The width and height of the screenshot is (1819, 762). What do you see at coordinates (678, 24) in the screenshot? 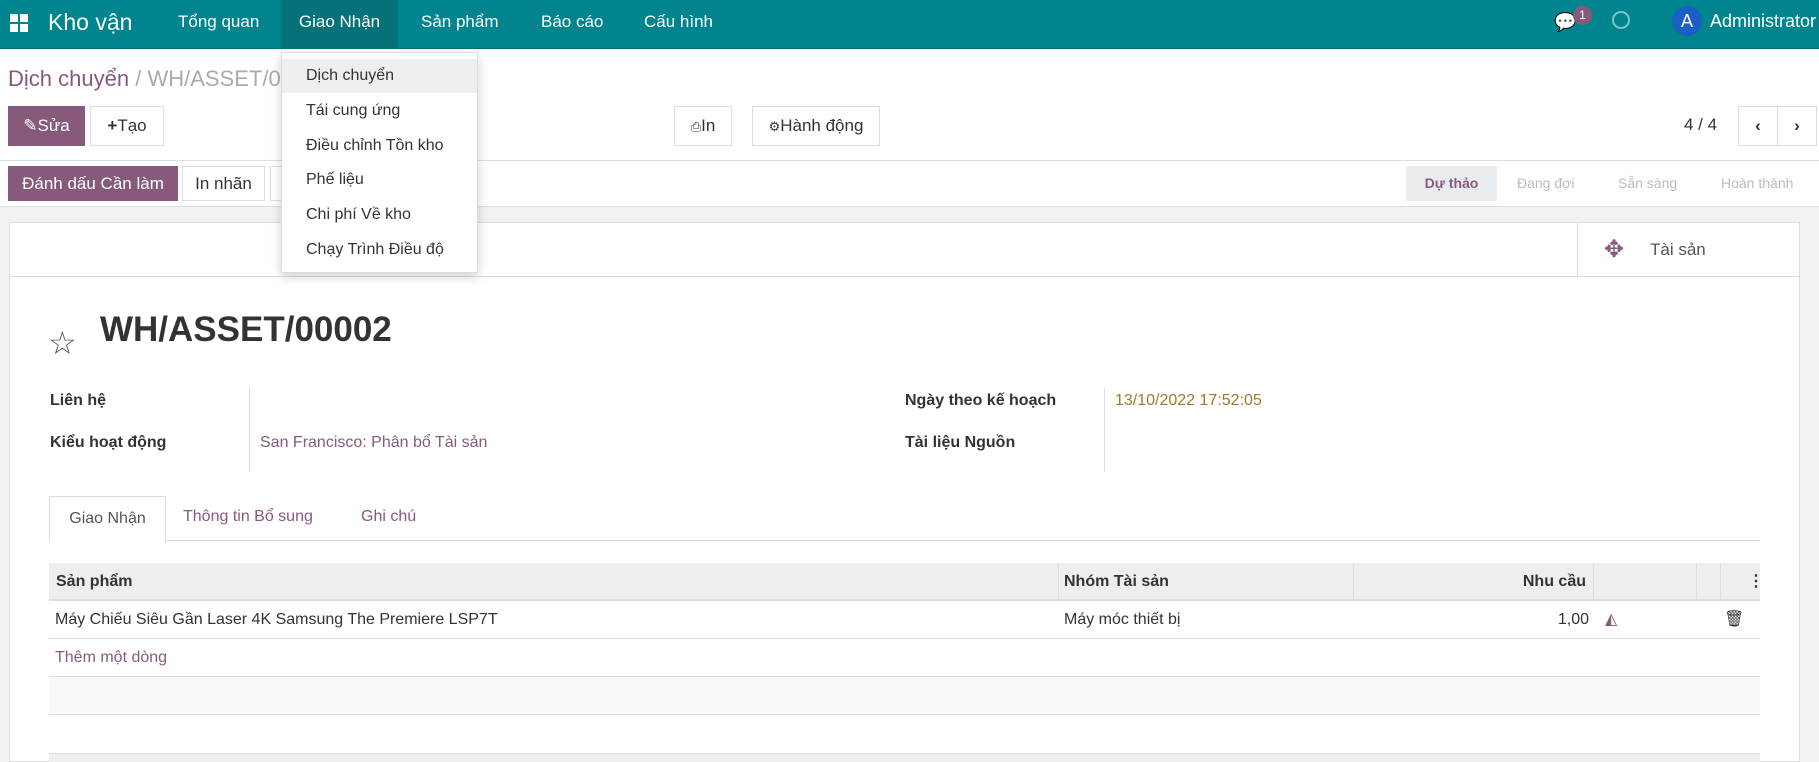
I see `menu-config: Cấu hình` at bounding box center [678, 24].